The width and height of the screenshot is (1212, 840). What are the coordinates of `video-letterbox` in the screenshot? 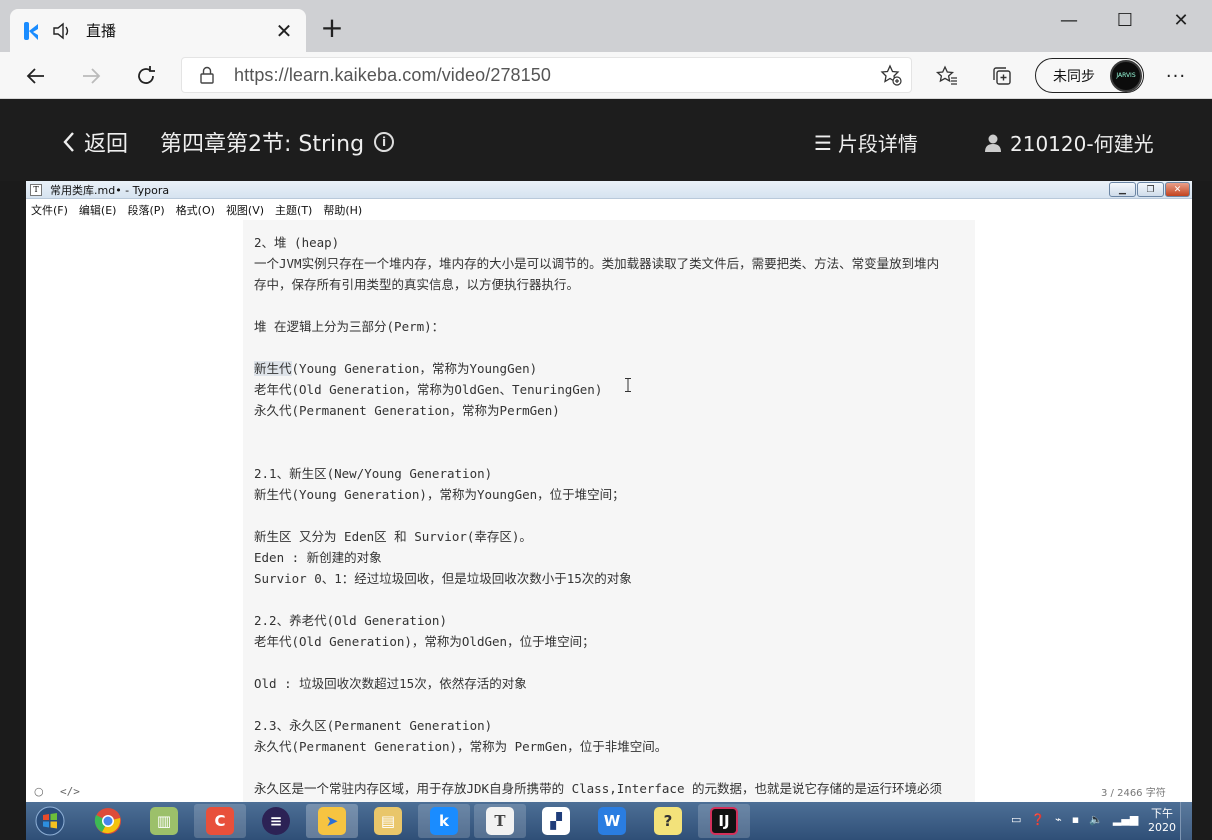 It's located at (1202, 510).